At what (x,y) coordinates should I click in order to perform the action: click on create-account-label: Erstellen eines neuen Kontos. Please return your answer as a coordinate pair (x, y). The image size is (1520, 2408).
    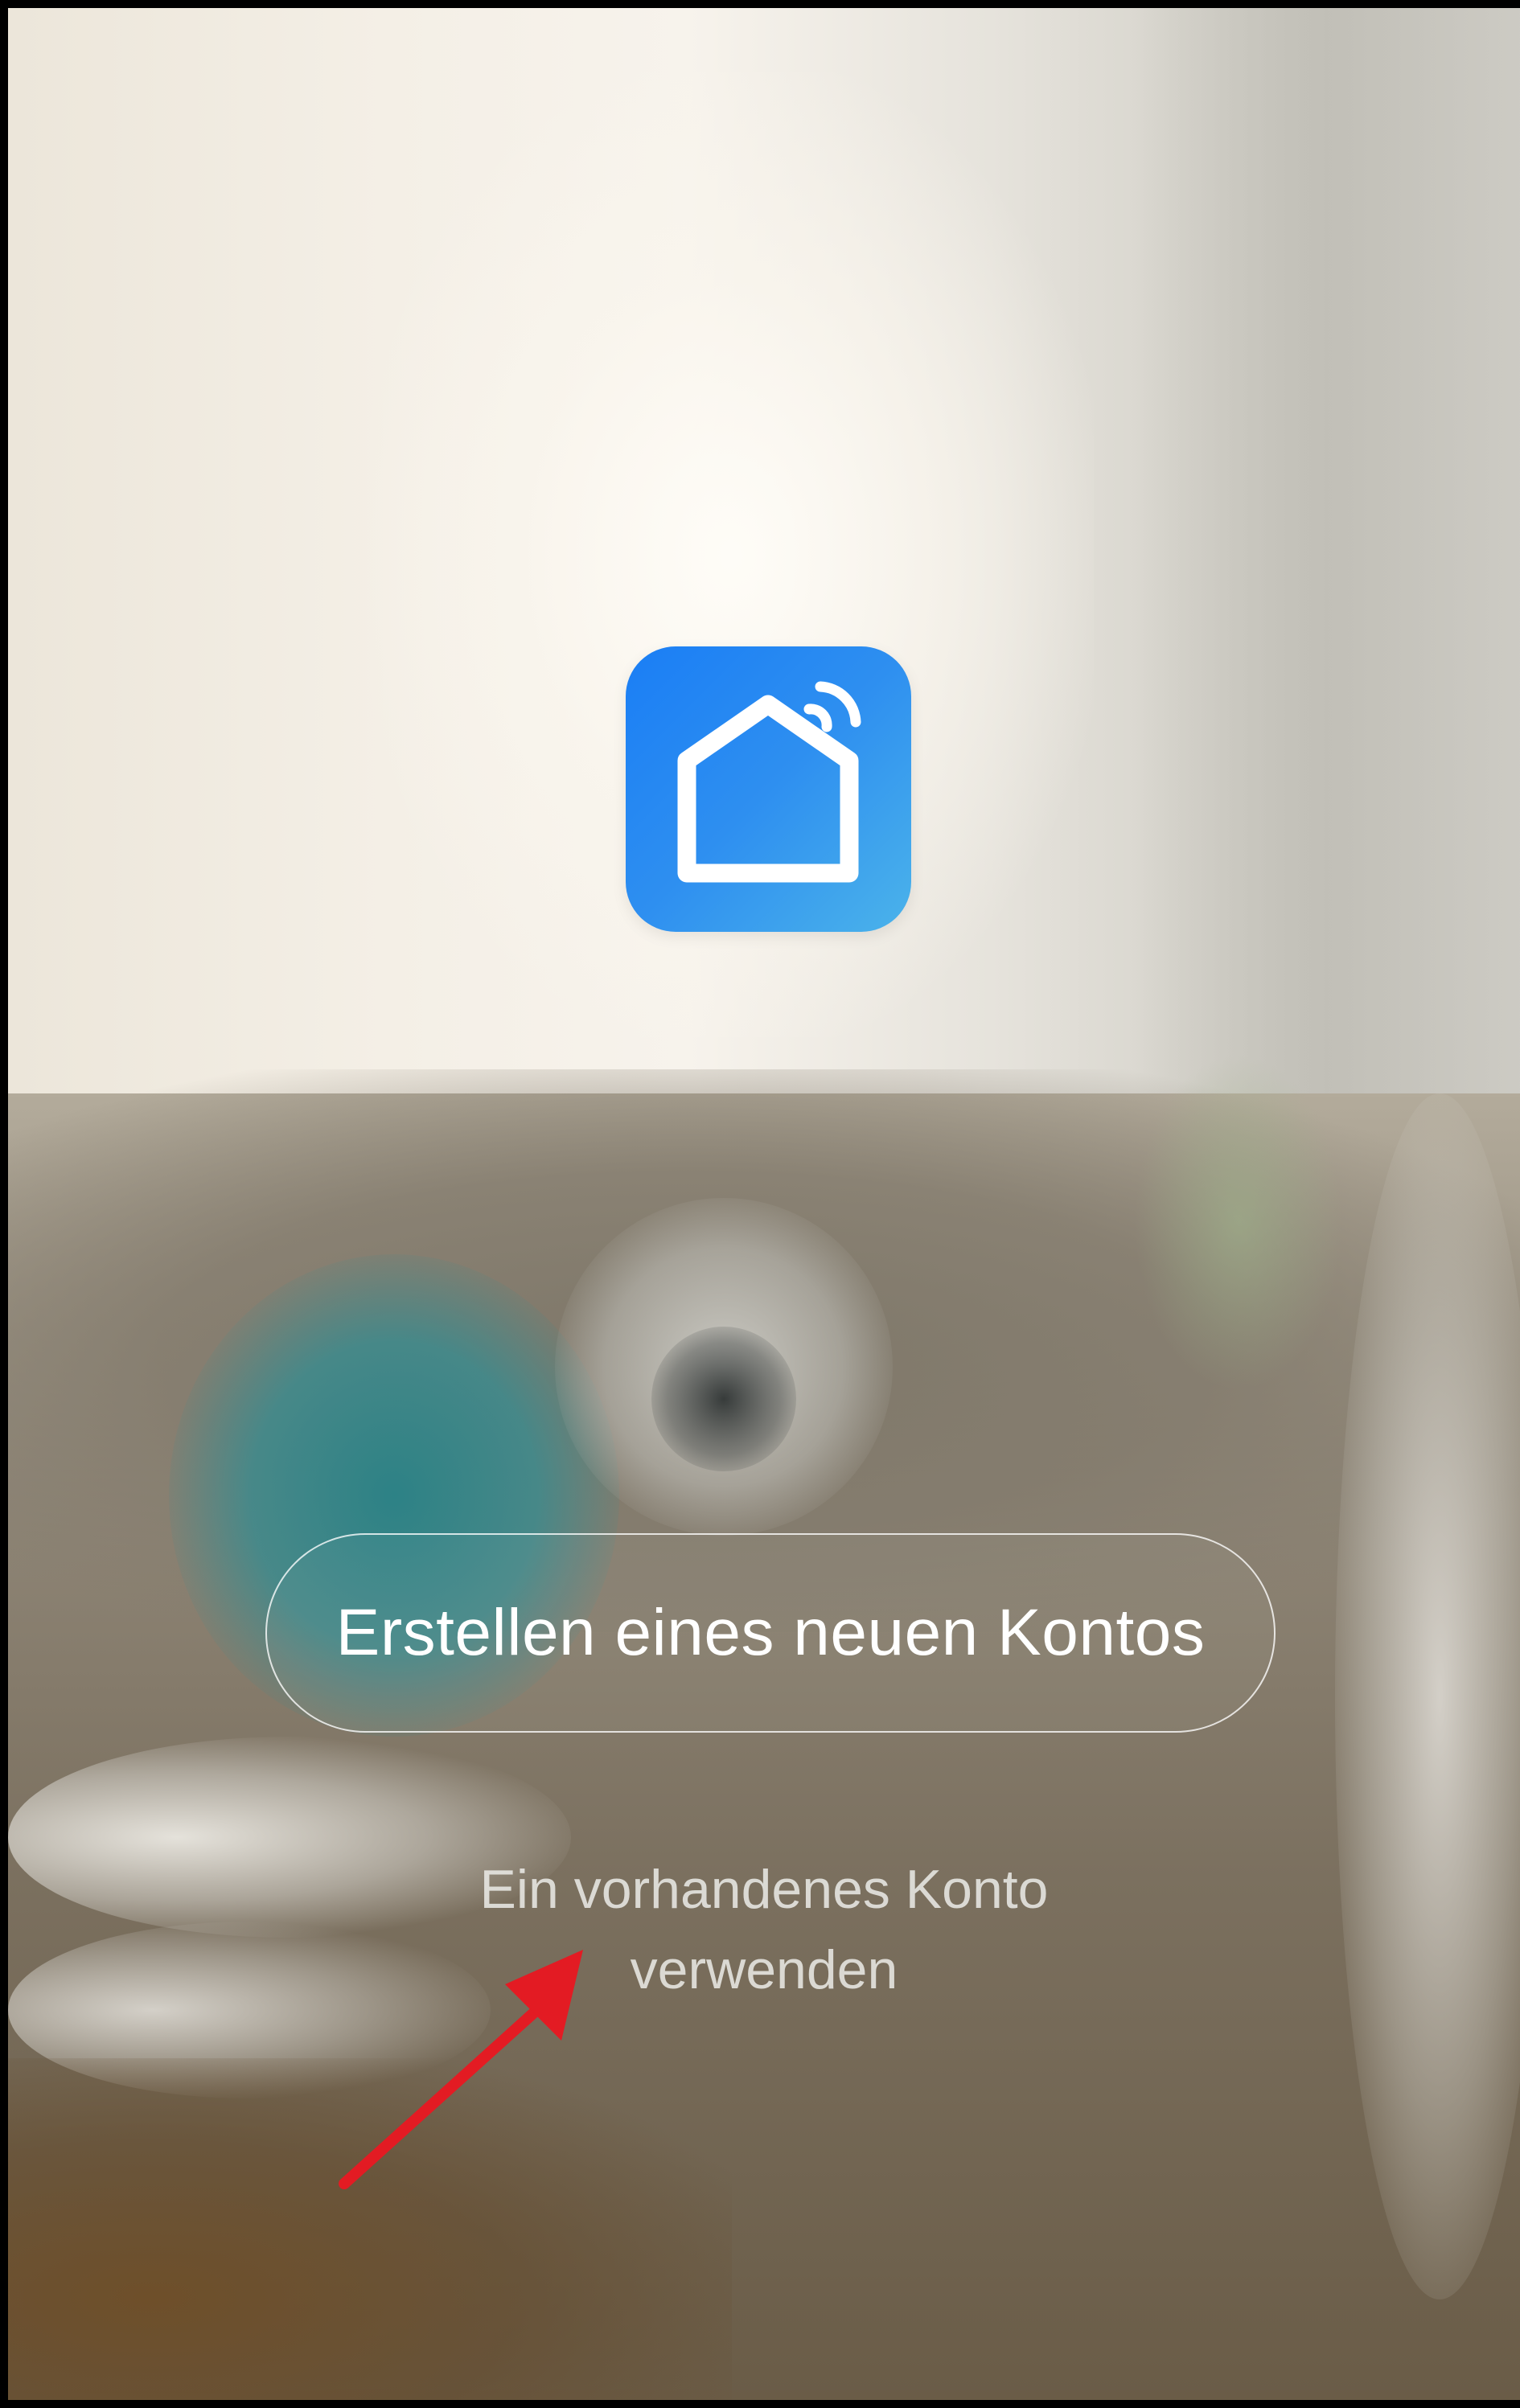
    Looking at the image, I should click on (770, 1632).